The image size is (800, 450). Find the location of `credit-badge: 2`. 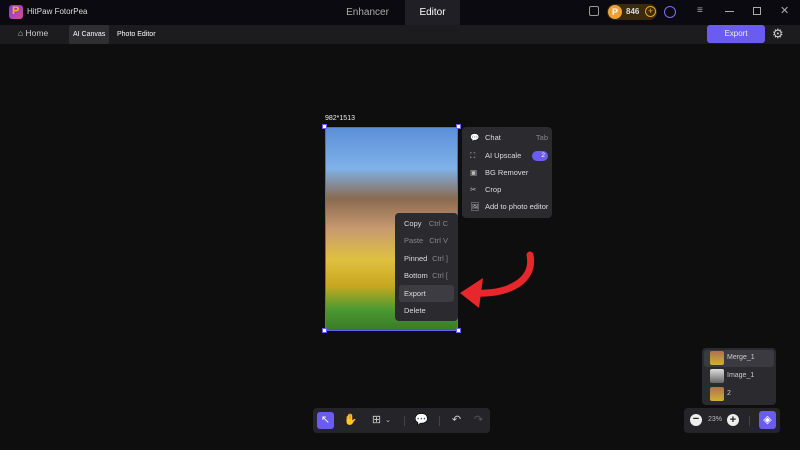

credit-badge: 2 is located at coordinates (540, 156).